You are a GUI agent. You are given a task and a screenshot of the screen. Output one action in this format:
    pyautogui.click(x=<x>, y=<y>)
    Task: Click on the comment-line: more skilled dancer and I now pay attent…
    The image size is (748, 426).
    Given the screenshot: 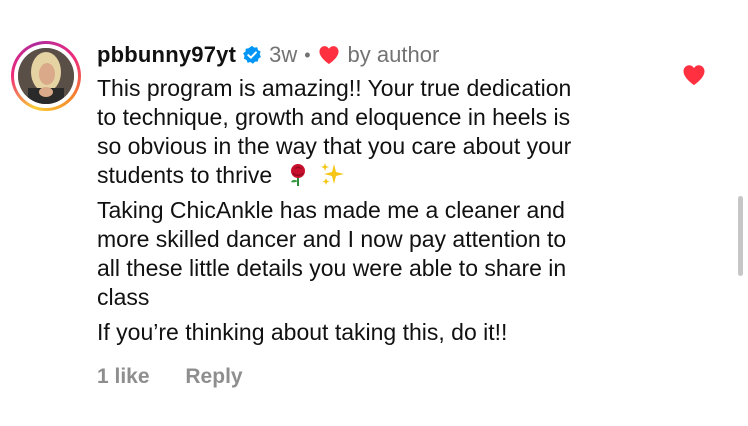 What is the action you would take?
    pyautogui.click(x=332, y=239)
    